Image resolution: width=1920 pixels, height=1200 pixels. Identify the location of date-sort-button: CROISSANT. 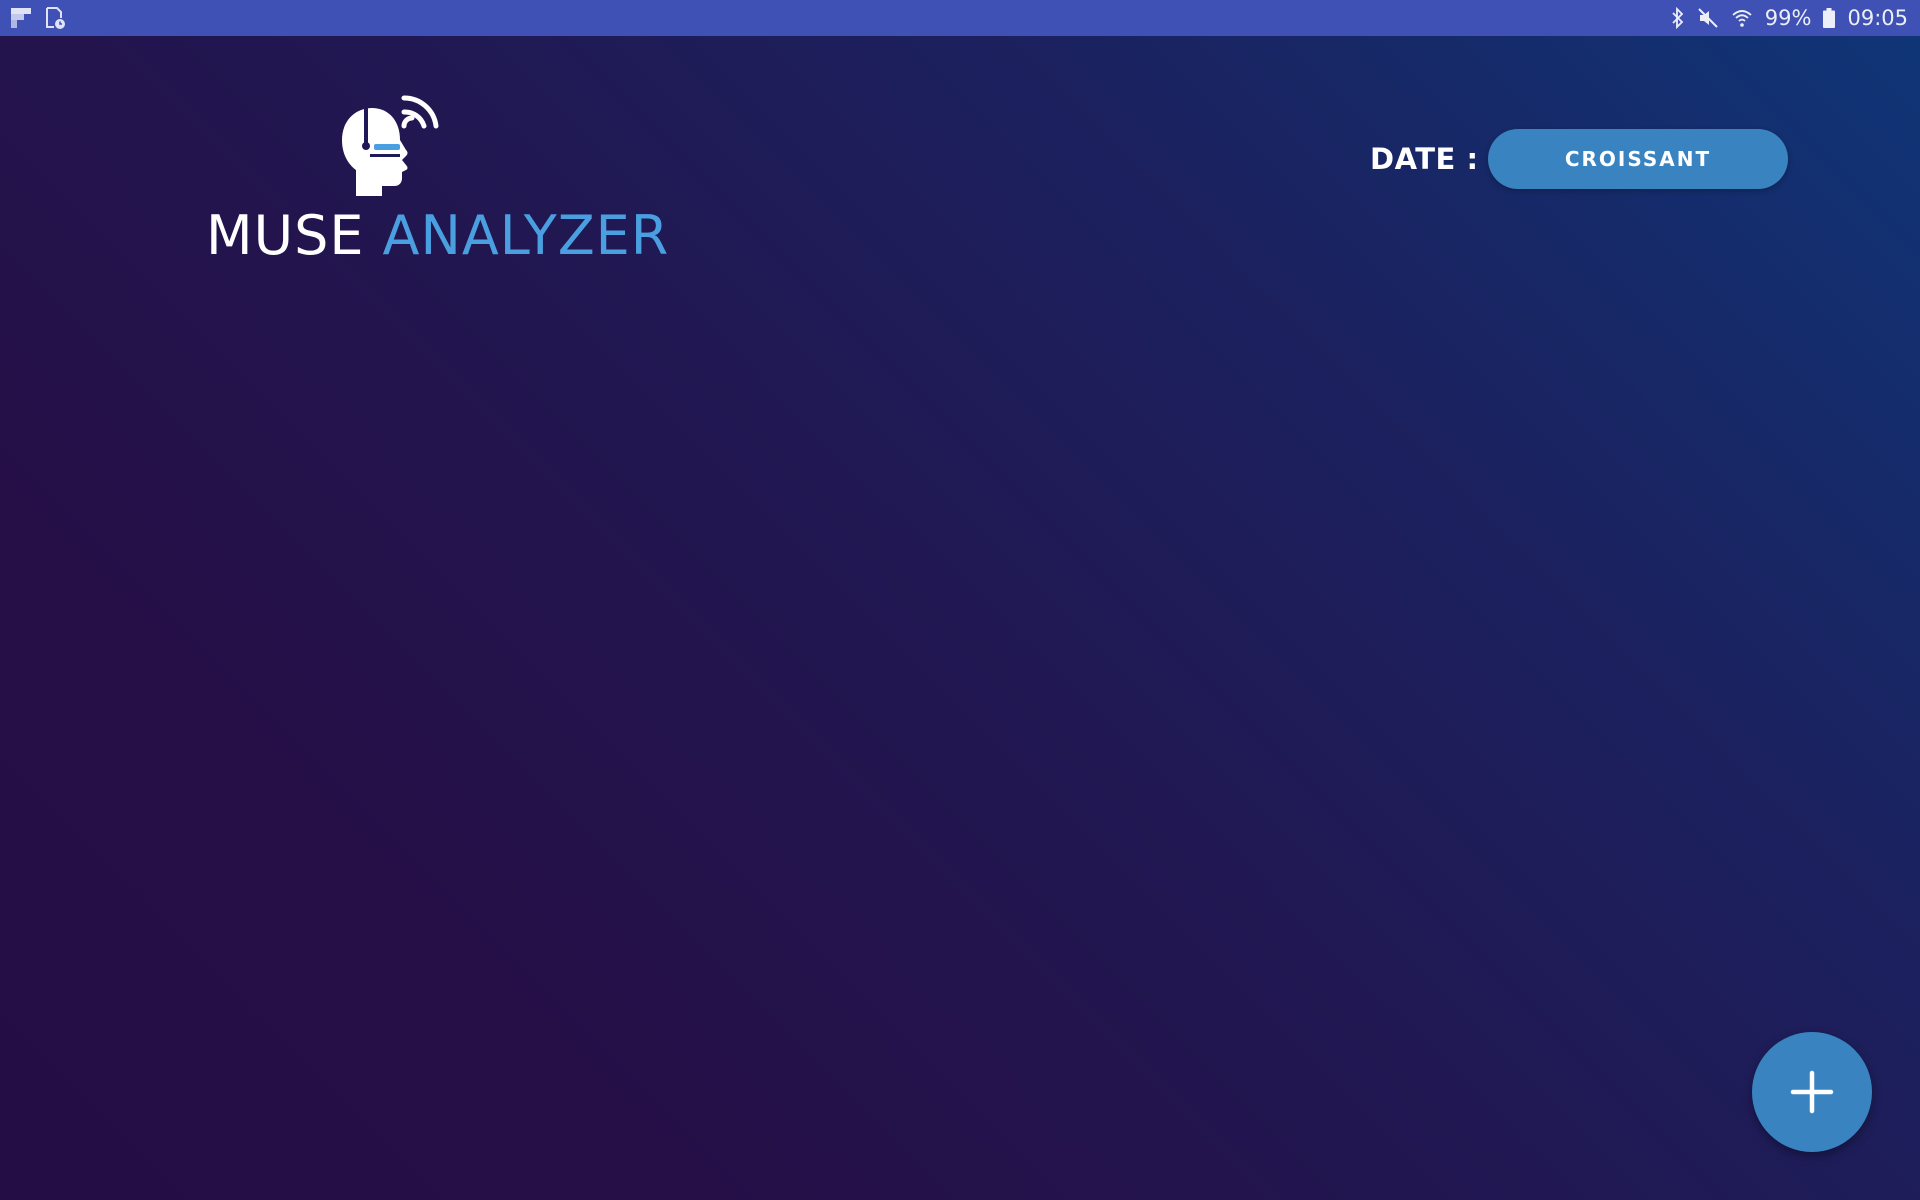
(1638, 159).